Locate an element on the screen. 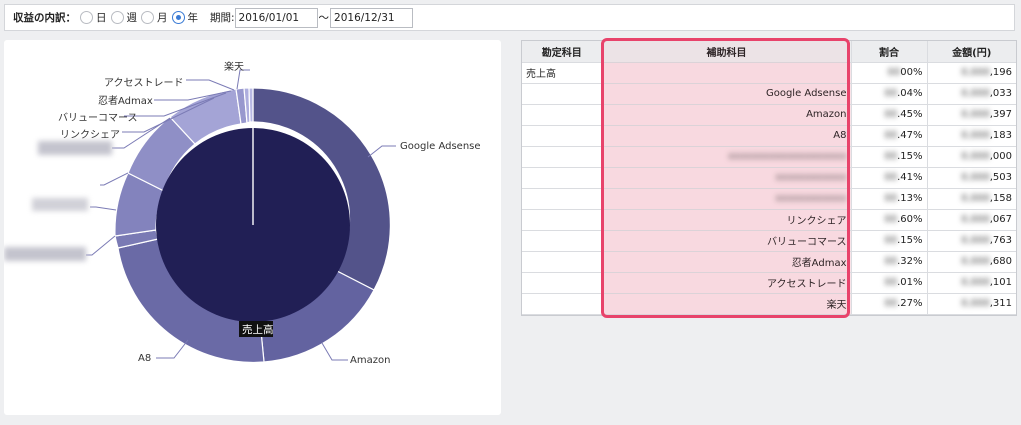 The image size is (1021, 425). table-row: バリューコマース 88.15% 8,888,763 is located at coordinates (769, 241).